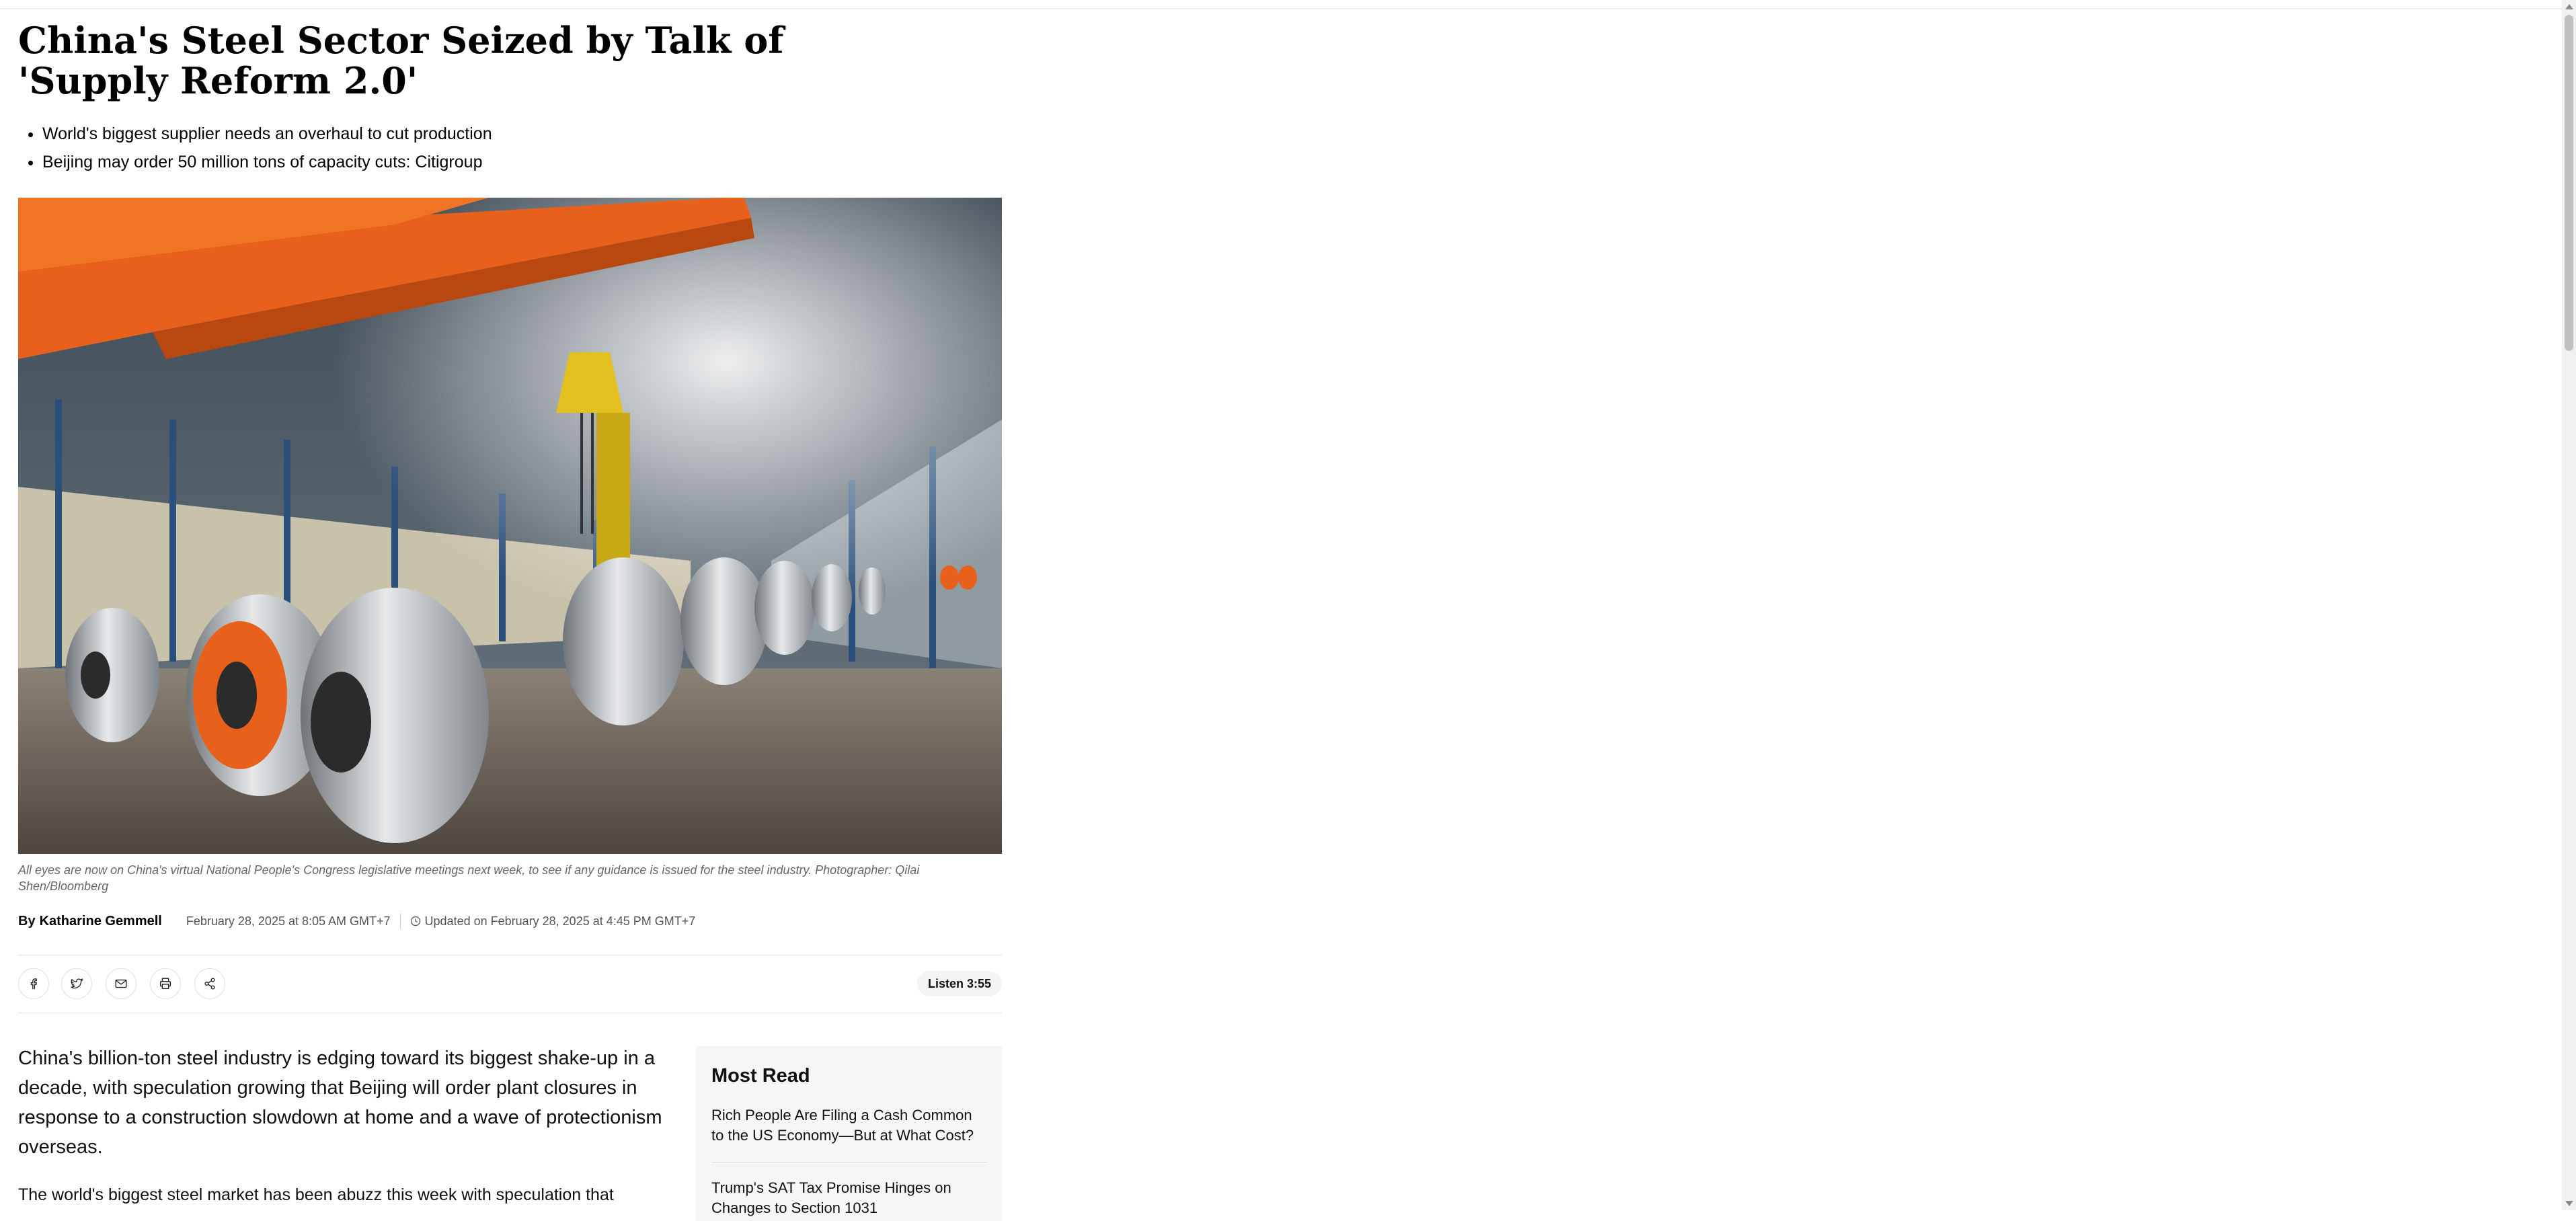 The height and width of the screenshot is (1221, 2576). What do you see at coordinates (760, 1076) in the screenshot?
I see `most-read-title: Most Read` at bounding box center [760, 1076].